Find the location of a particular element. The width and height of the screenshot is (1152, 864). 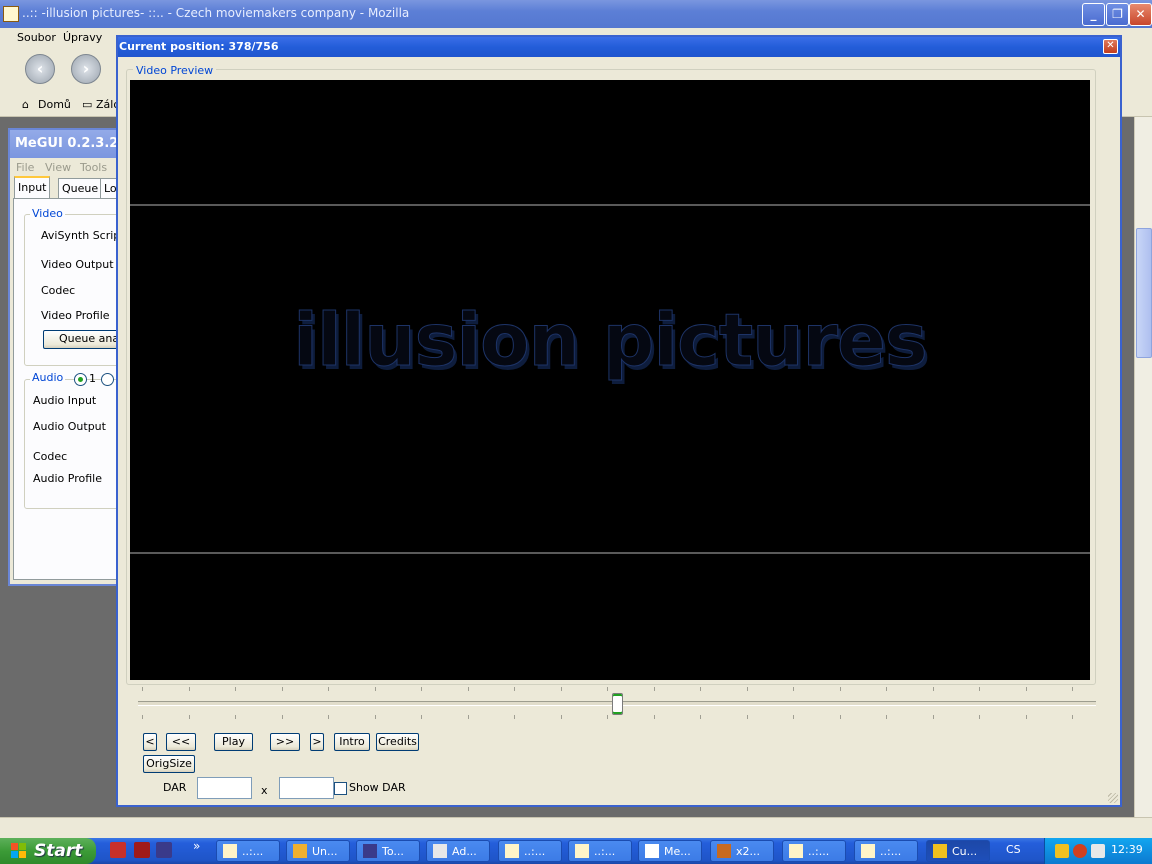

system-tray: 12:39 is located at coordinates (1098, 851).